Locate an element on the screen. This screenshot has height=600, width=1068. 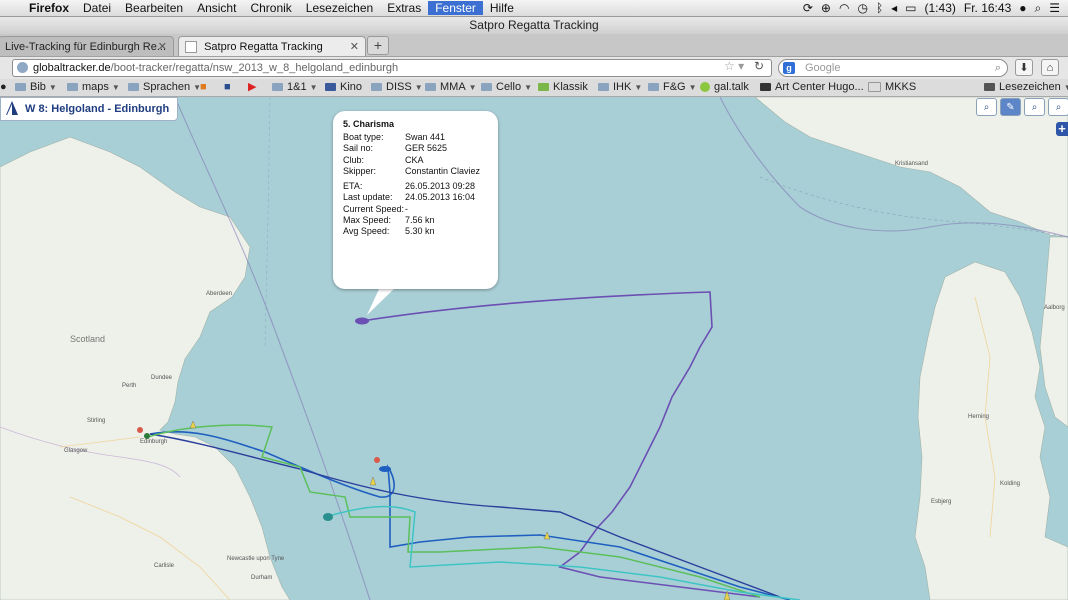
menu-extras: Extras is located at coordinates (404, 8).